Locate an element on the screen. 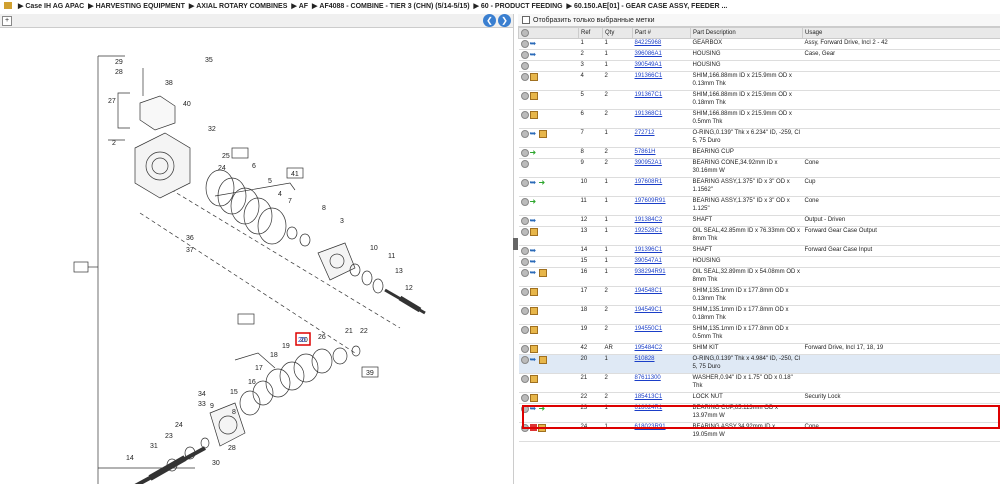  part-number-link: 510828 is located at coordinates (645, 359).